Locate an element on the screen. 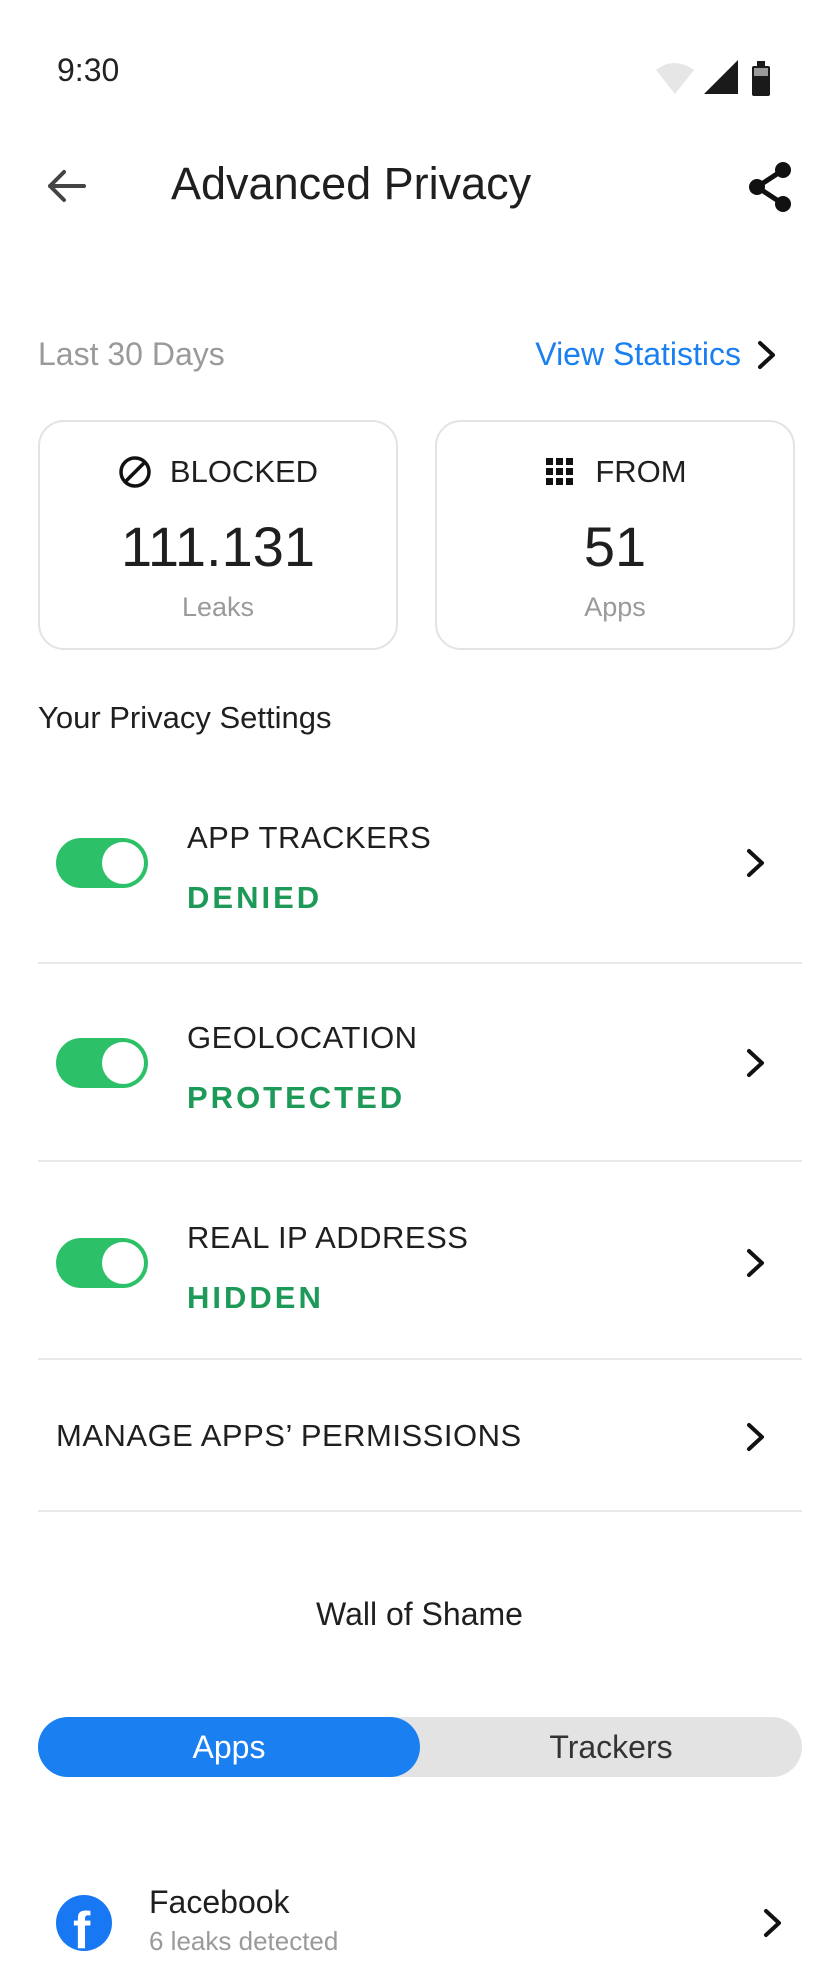 Image resolution: width=839 pixels, height=1961 pixels. geolocation-toggle is located at coordinates (102, 1063).